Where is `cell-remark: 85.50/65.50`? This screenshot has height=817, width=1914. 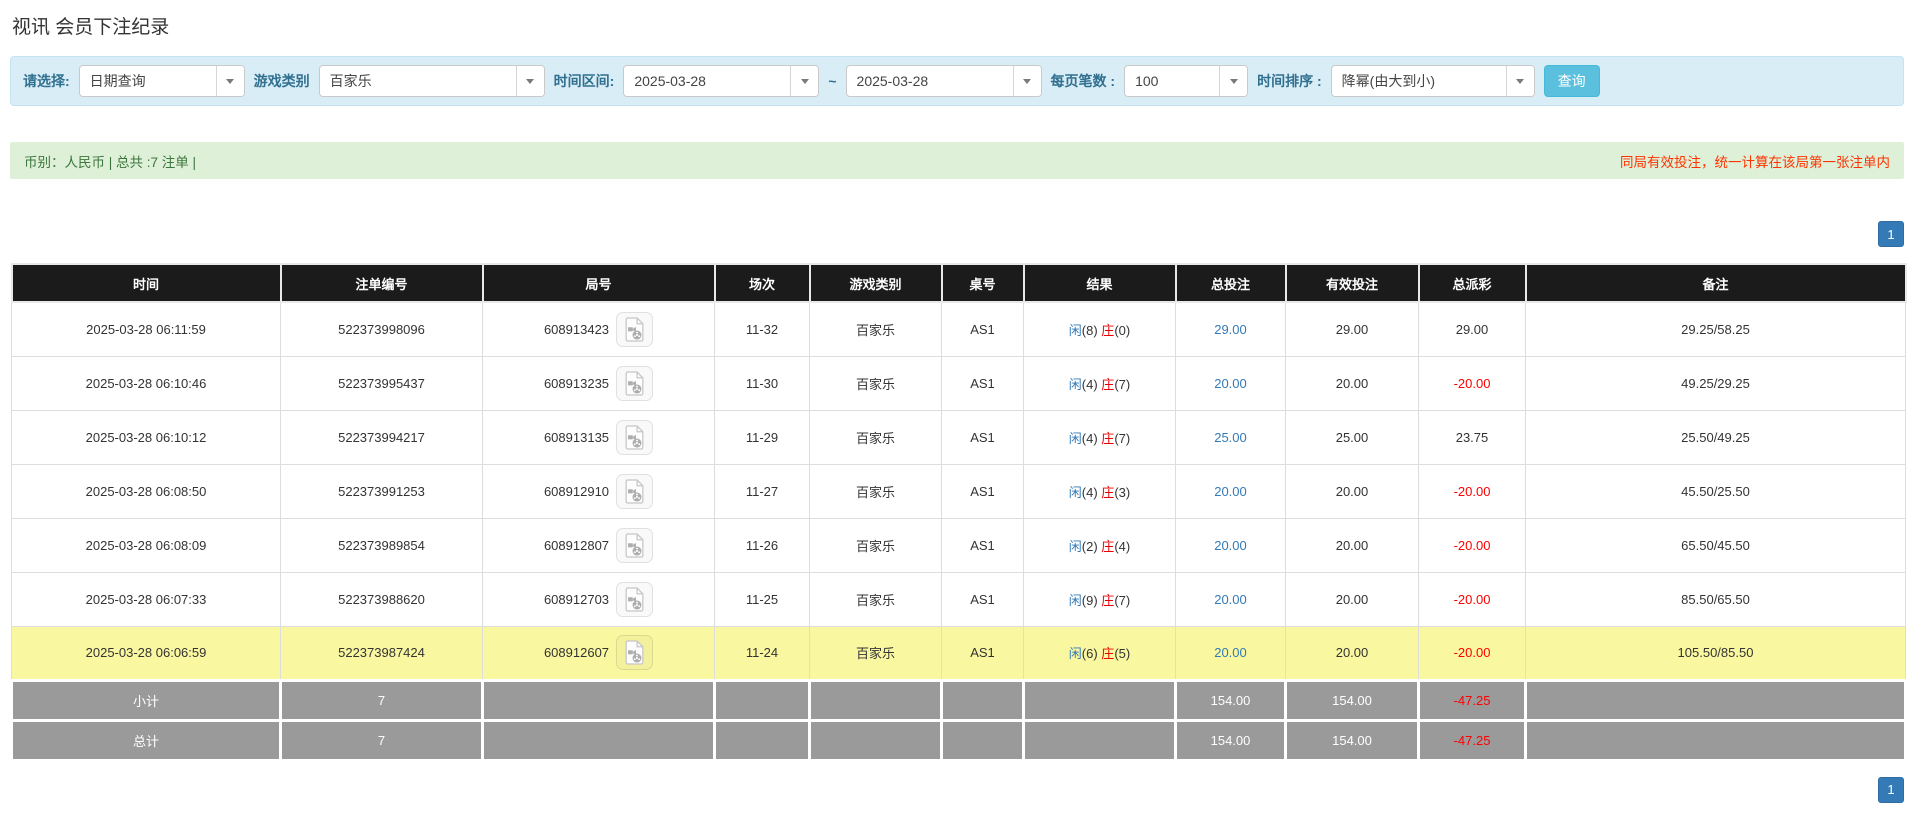
cell-remark: 85.50/65.50 is located at coordinates (1715, 599).